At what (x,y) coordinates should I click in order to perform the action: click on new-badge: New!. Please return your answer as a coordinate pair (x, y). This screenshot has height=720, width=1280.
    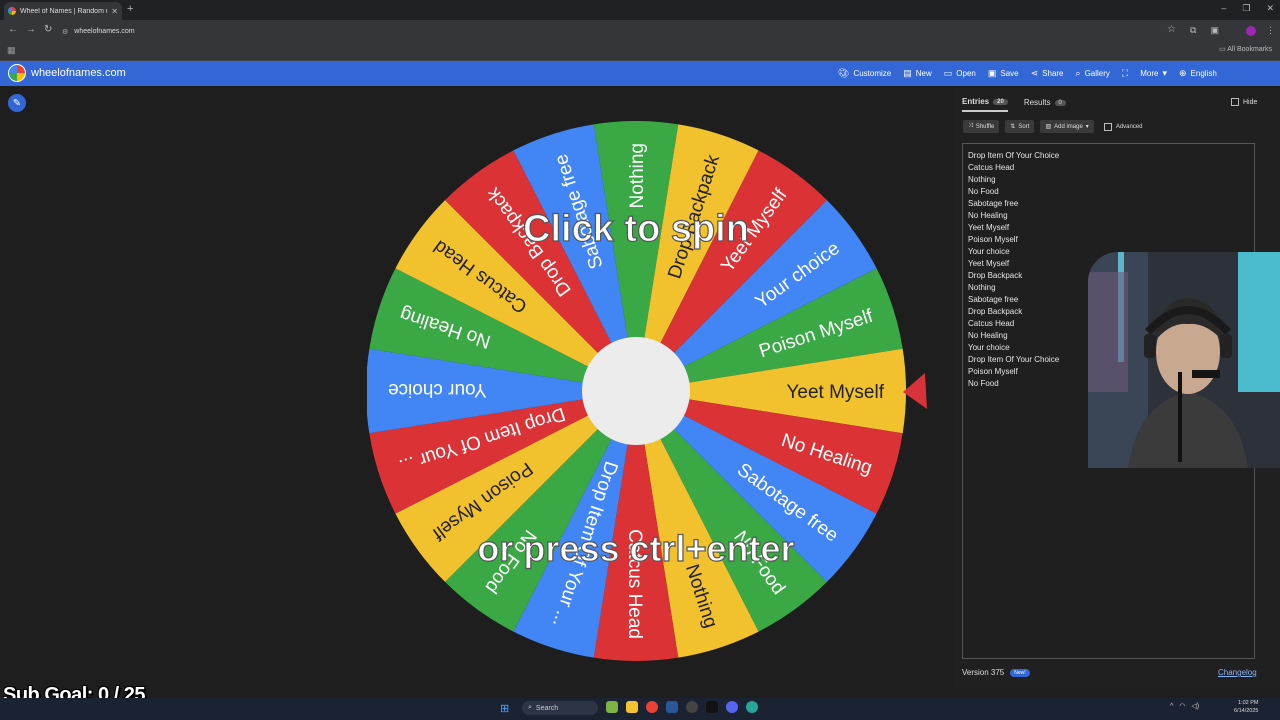
    Looking at the image, I should click on (1020, 672).